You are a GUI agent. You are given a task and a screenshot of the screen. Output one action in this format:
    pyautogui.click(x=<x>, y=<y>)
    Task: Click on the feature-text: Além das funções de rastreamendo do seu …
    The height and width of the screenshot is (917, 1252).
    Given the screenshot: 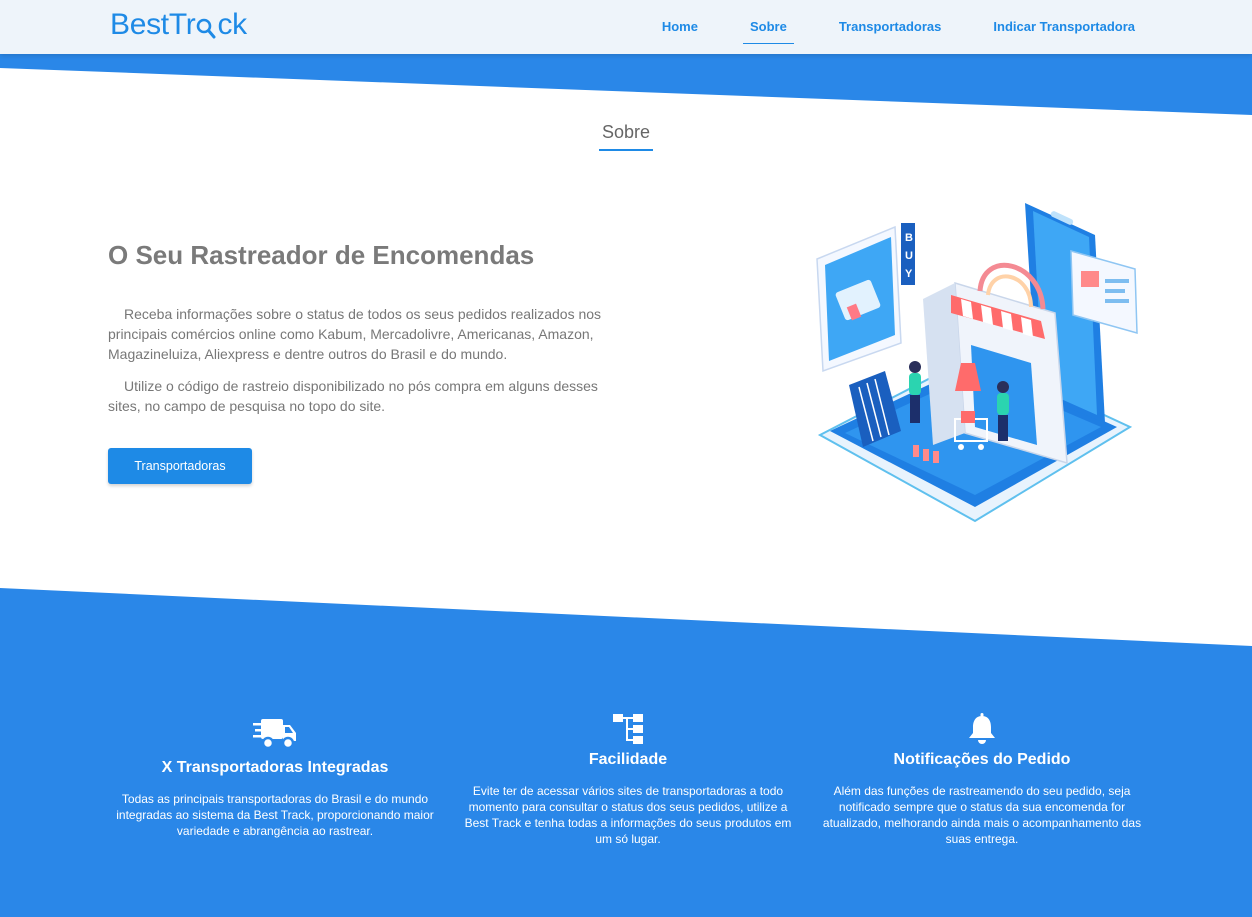 What is the action you would take?
    pyautogui.click(x=982, y=815)
    